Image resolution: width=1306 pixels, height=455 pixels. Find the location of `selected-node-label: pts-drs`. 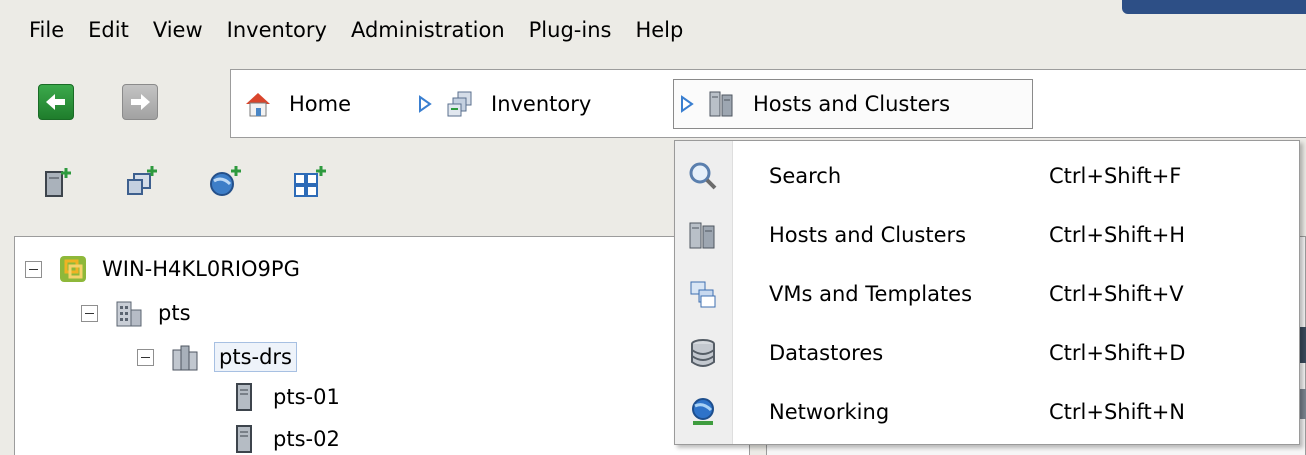

selected-node-label: pts-drs is located at coordinates (255, 357).